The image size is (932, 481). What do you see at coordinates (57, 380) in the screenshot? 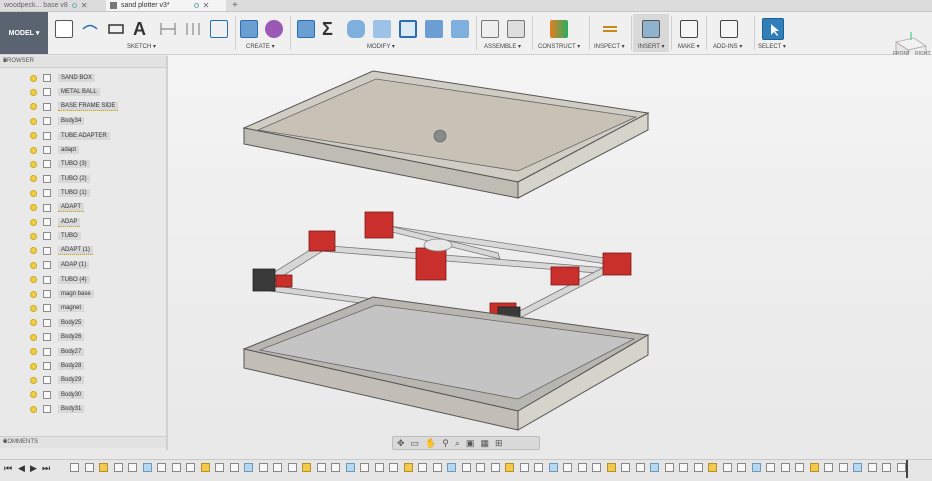
I see `browser-item: Body29` at bounding box center [57, 380].